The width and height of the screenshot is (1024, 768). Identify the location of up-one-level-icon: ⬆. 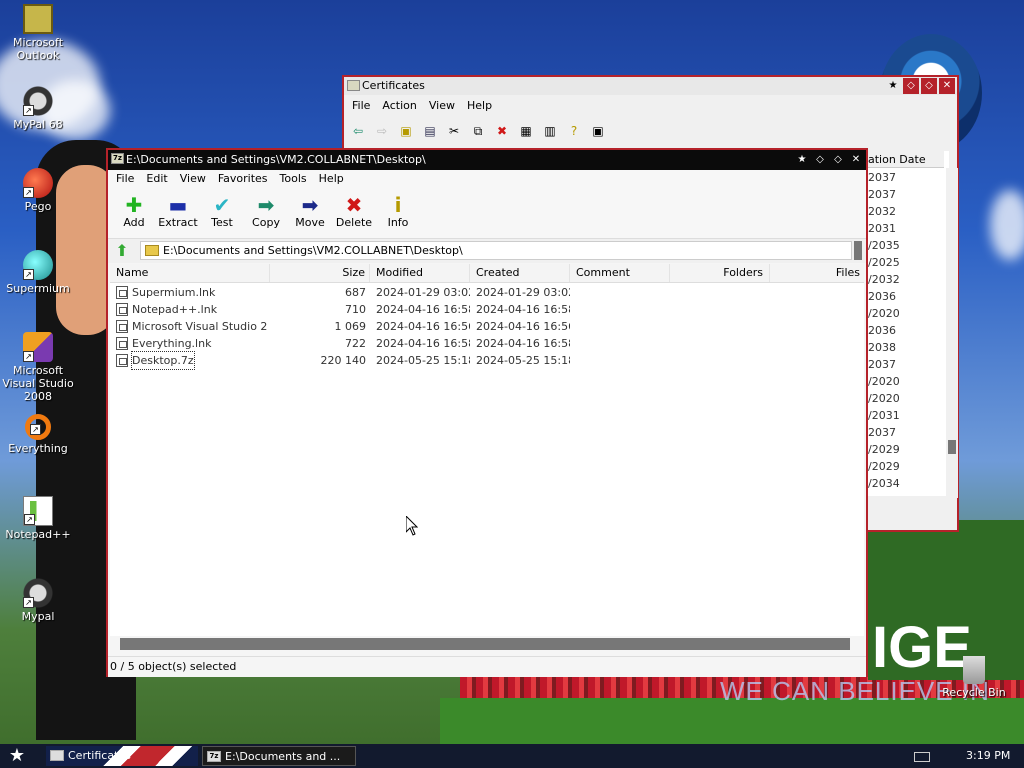
(122, 251).